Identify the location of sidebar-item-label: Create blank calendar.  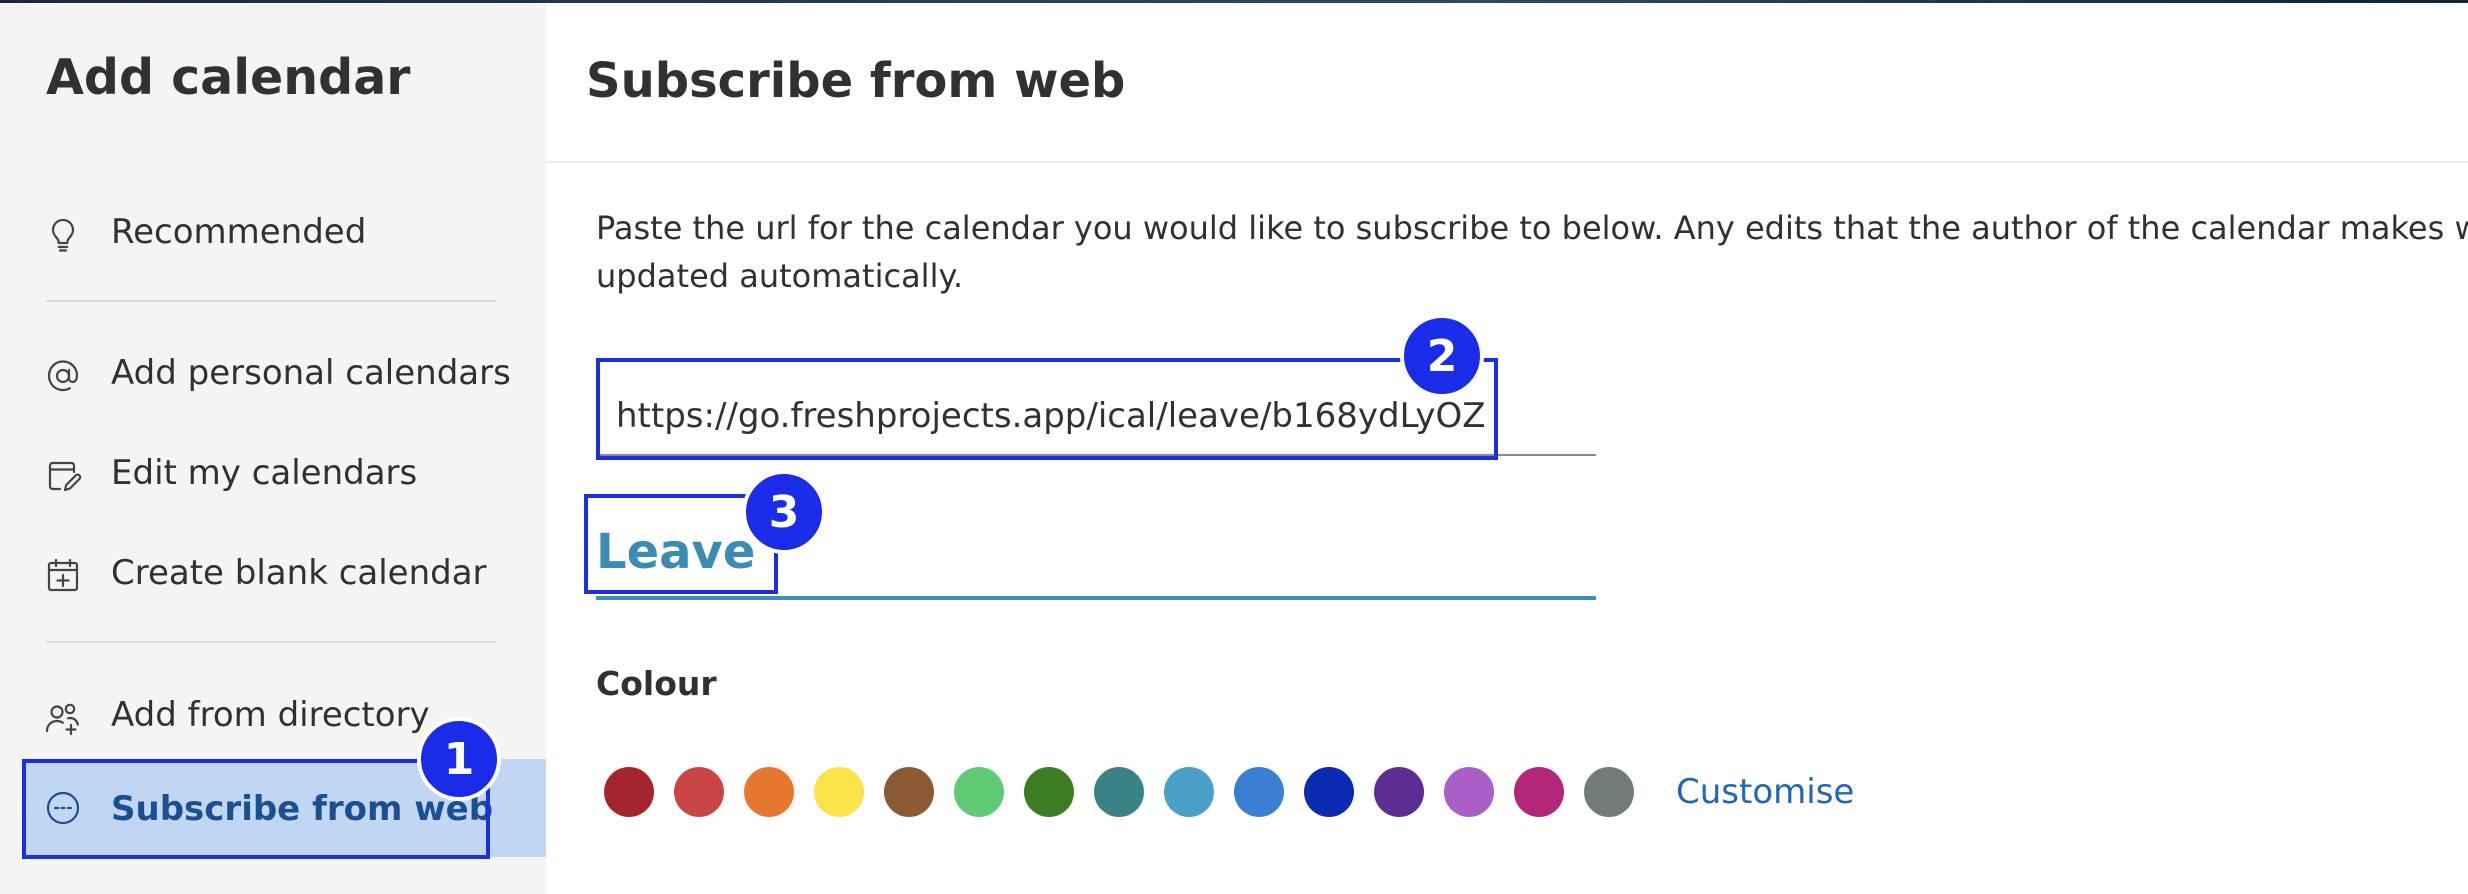
(299, 573).